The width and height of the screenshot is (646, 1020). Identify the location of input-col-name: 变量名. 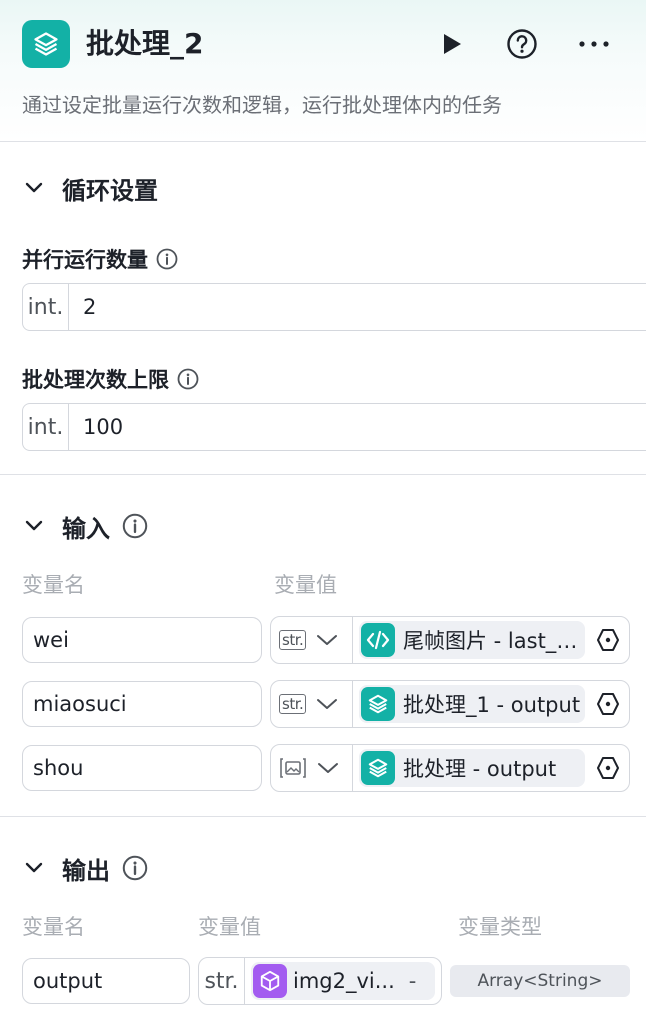
(53, 585).